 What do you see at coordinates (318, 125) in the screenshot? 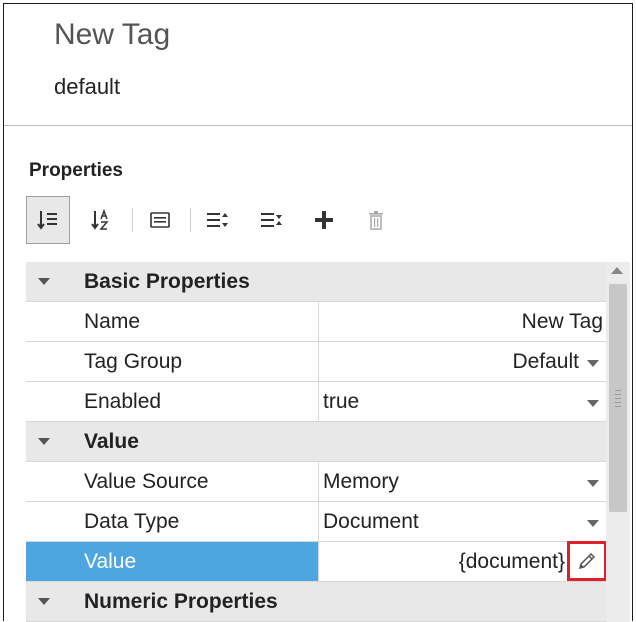
I see `header-divider` at bounding box center [318, 125].